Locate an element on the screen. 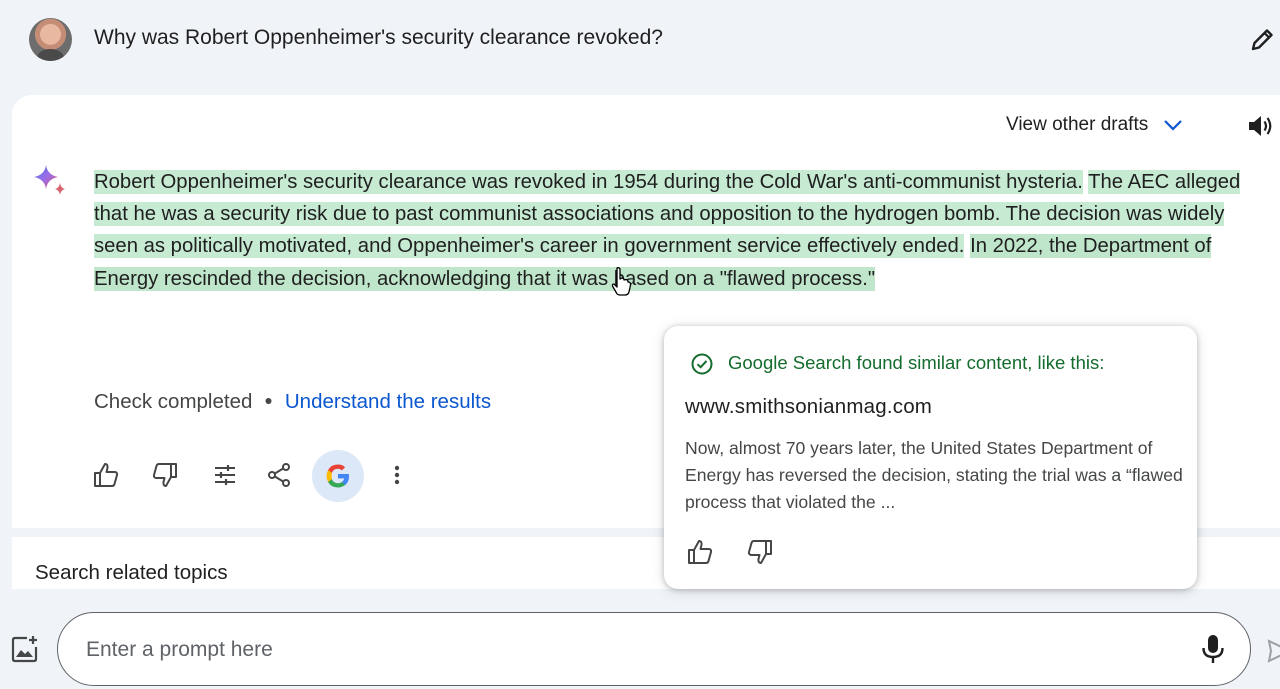 The width and height of the screenshot is (1280, 689). view-other-drafts-button: View other drafts is located at coordinates (1095, 125).